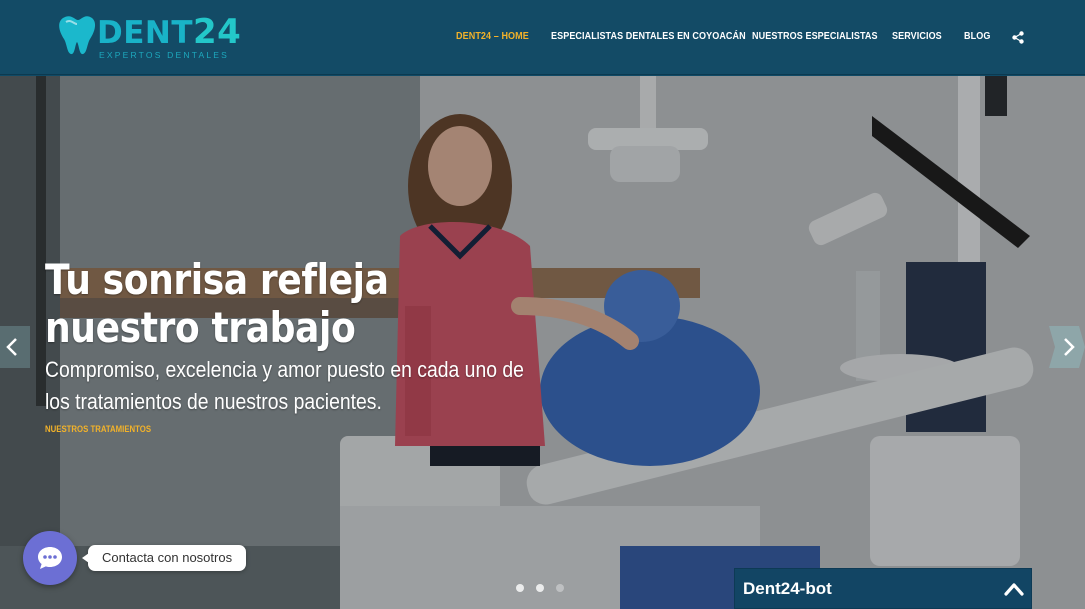  Describe the element at coordinates (164, 558) in the screenshot. I see `chat-label: Contacta con nosotros` at that location.